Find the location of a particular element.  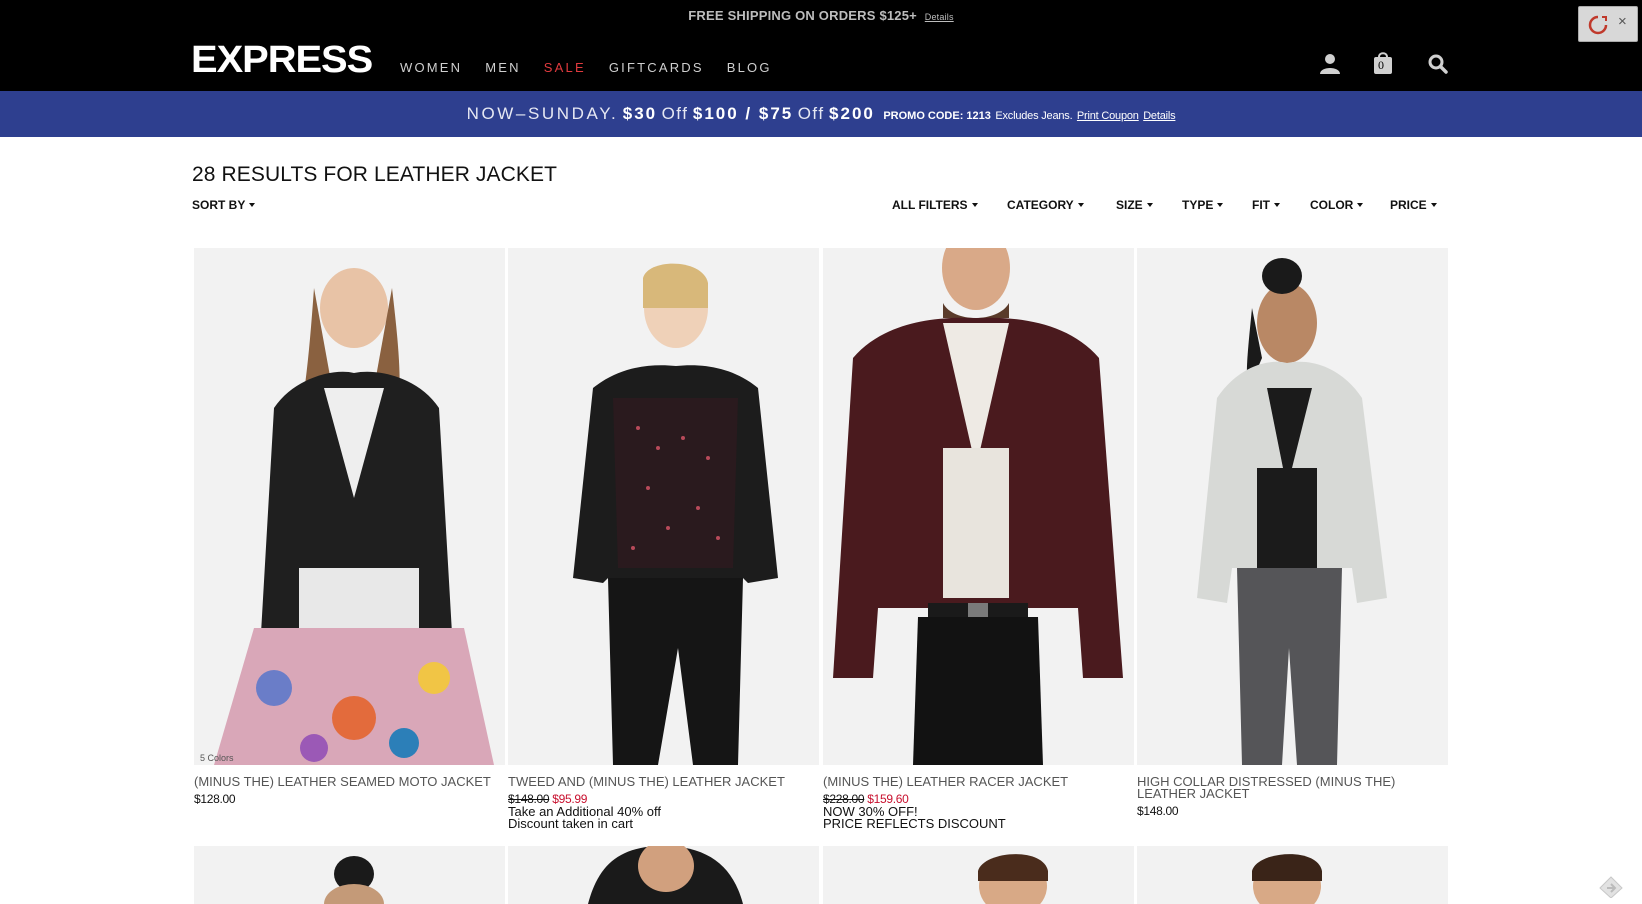

shipping-banner: FREE SHIPPING ON ORDERS $125+ Details is located at coordinates (821, 15).